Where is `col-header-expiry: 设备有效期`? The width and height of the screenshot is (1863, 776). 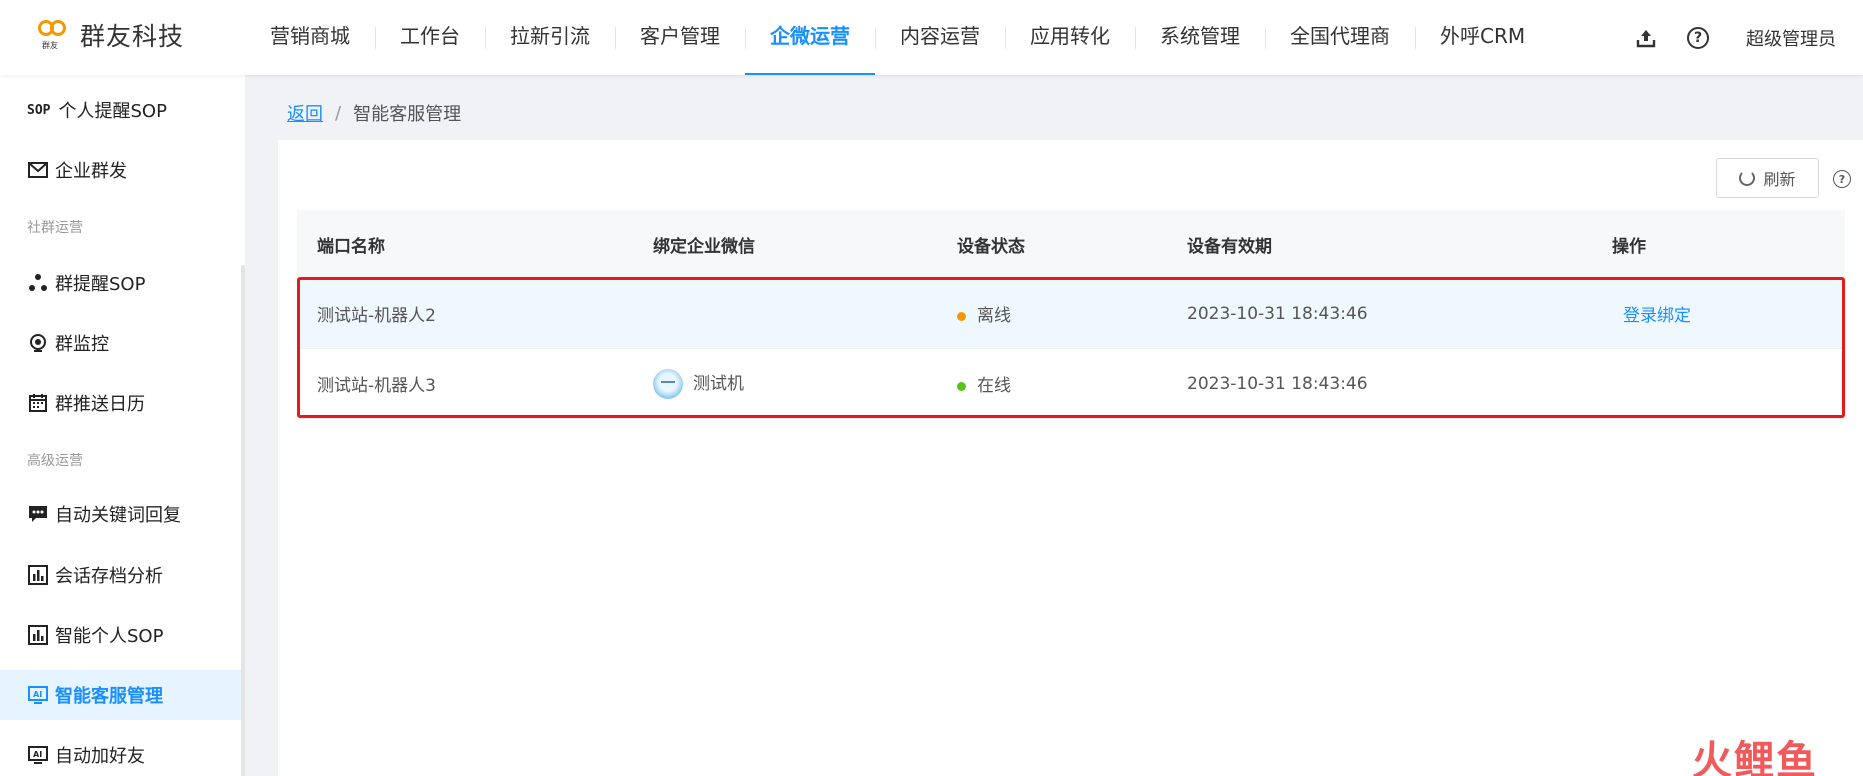
col-header-expiry: 设备有效期 is located at coordinates (1229, 247).